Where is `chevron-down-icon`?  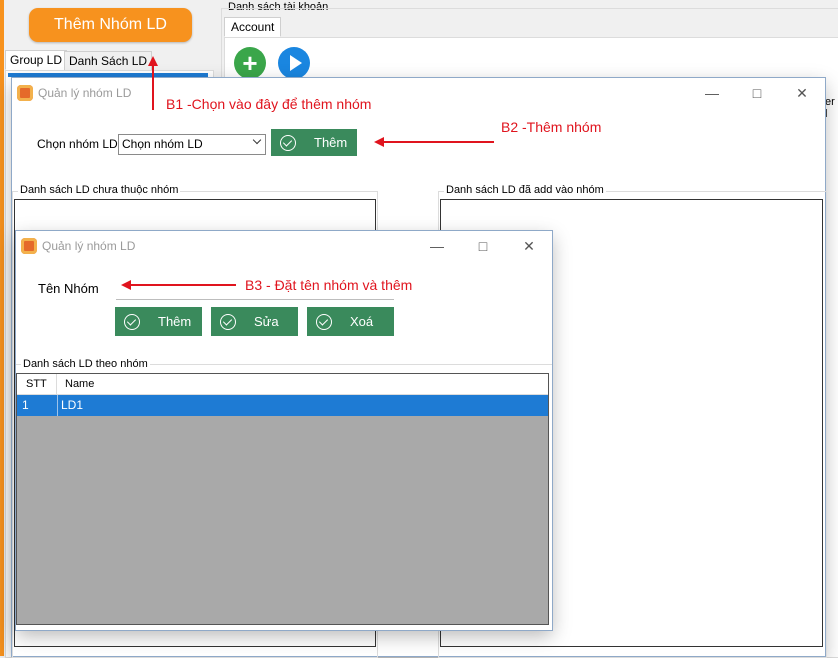 chevron-down-icon is located at coordinates (257, 140).